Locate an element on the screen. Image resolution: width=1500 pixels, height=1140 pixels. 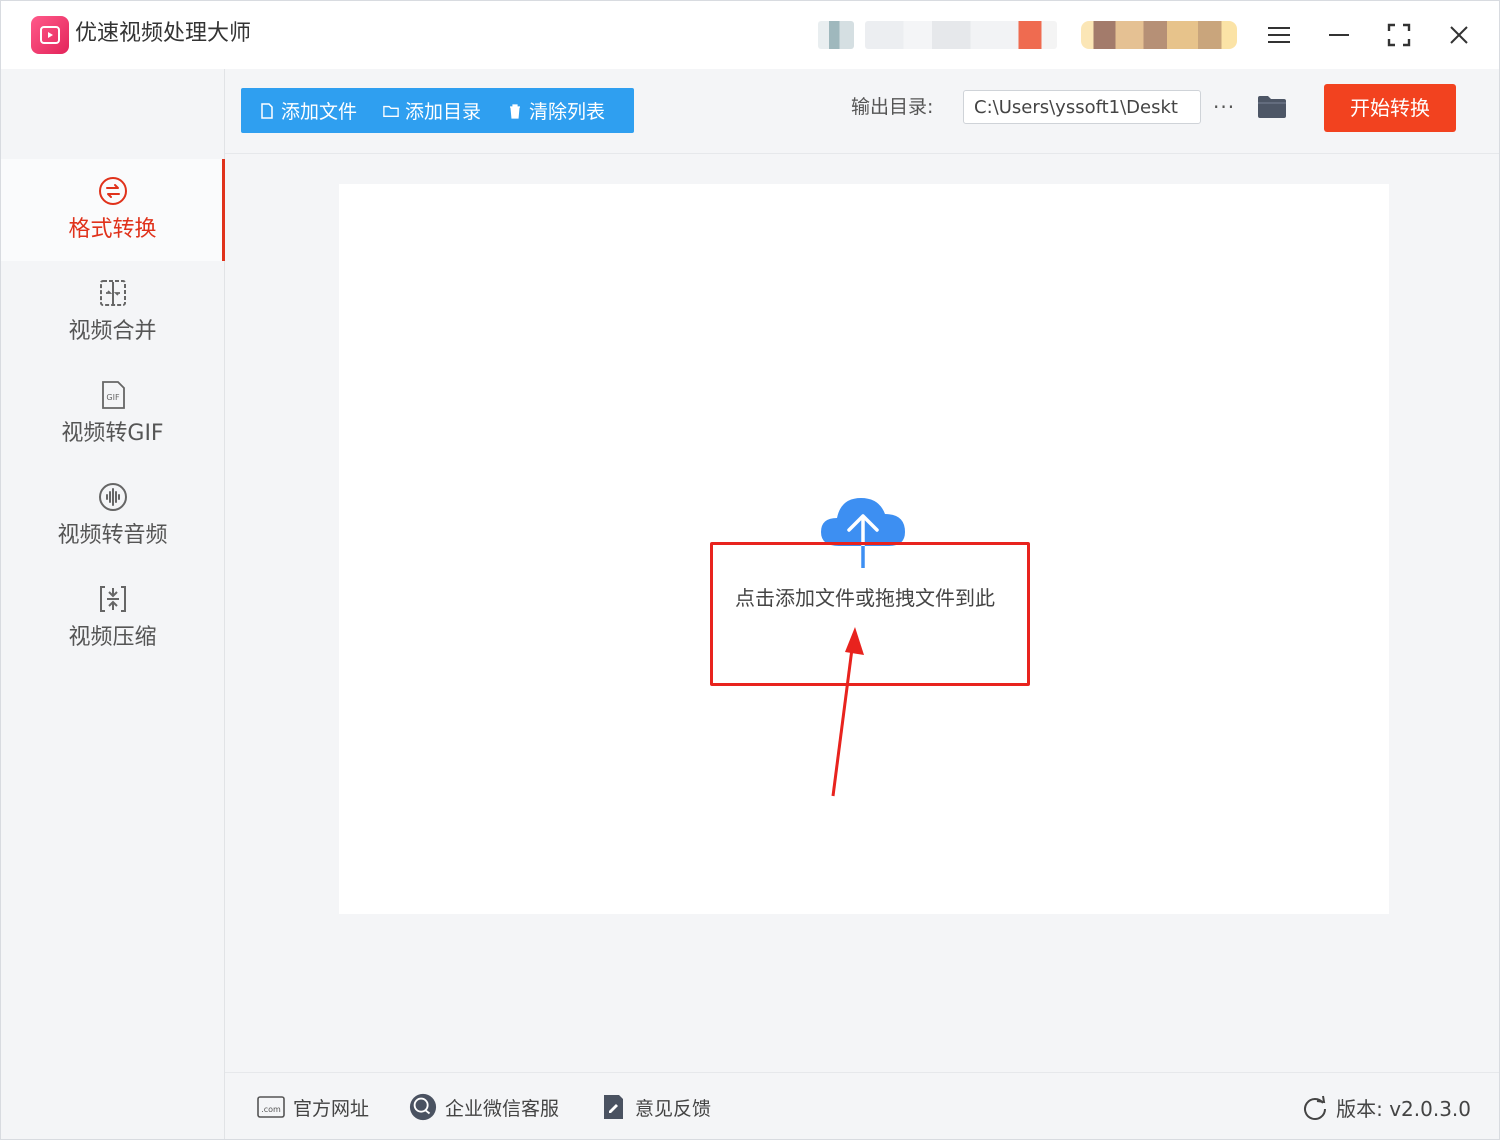
open-folder-button is located at coordinates (1272, 107).